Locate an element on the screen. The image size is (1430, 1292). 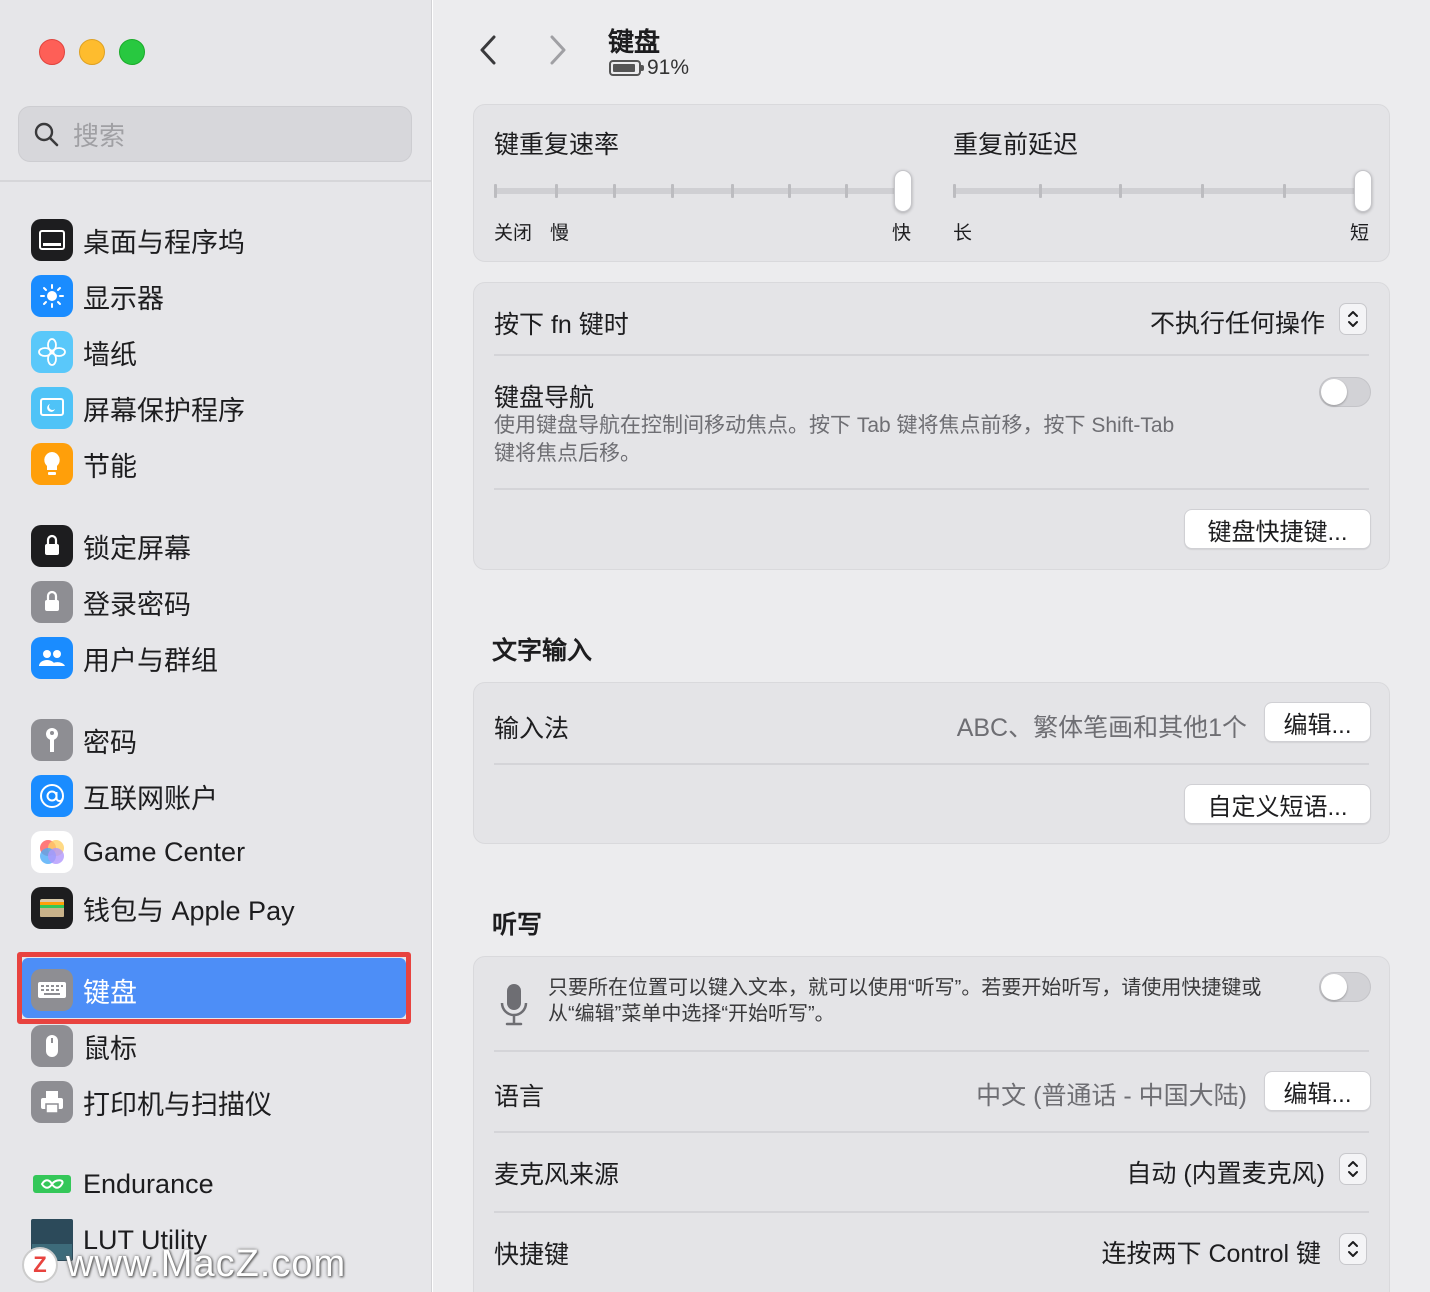
chevron-left-icon is located at coordinates (488, 50).